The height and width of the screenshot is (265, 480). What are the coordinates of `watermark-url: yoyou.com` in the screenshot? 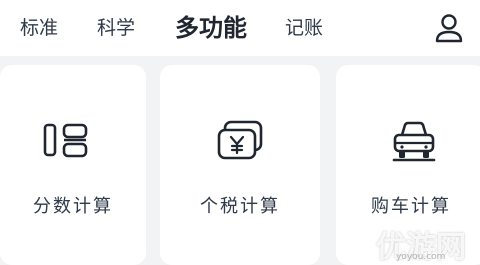 It's located at (421, 257).